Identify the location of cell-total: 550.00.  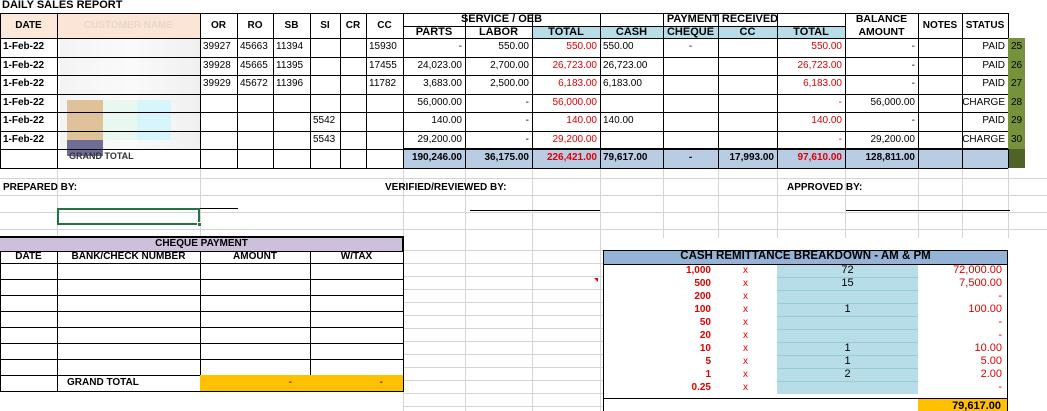
(566, 47).